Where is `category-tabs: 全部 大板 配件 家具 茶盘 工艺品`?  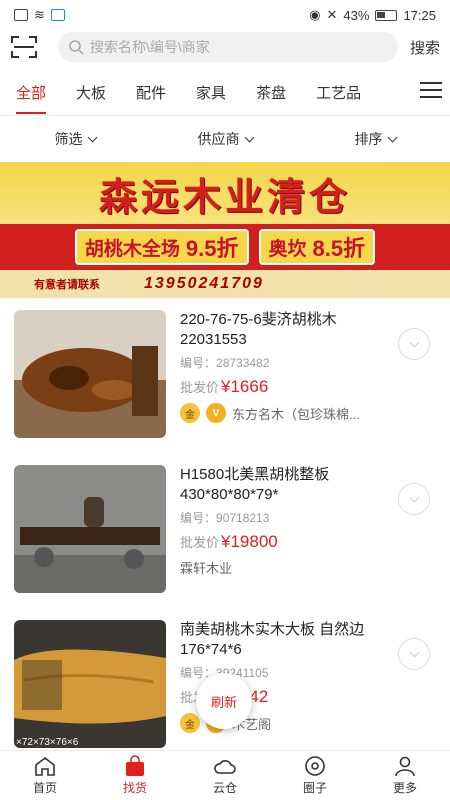 category-tabs: 全部 大板 配件 家具 茶盘 工艺品 is located at coordinates (225, 93).